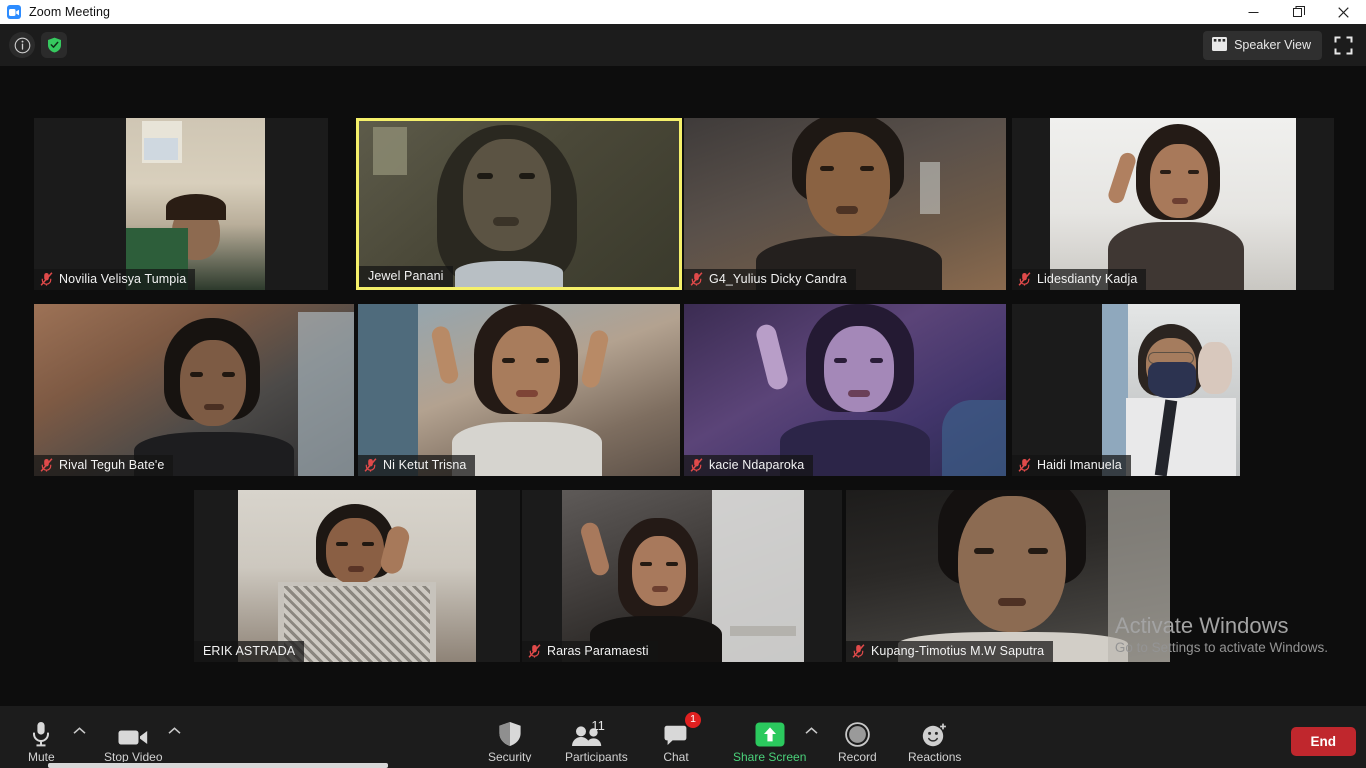 This screenshot has width=1366, height=768. What do you see at coordinates (14, 12) in the screenshot?
I see `zoom-camera-icon` at bounding box center [14, 12].